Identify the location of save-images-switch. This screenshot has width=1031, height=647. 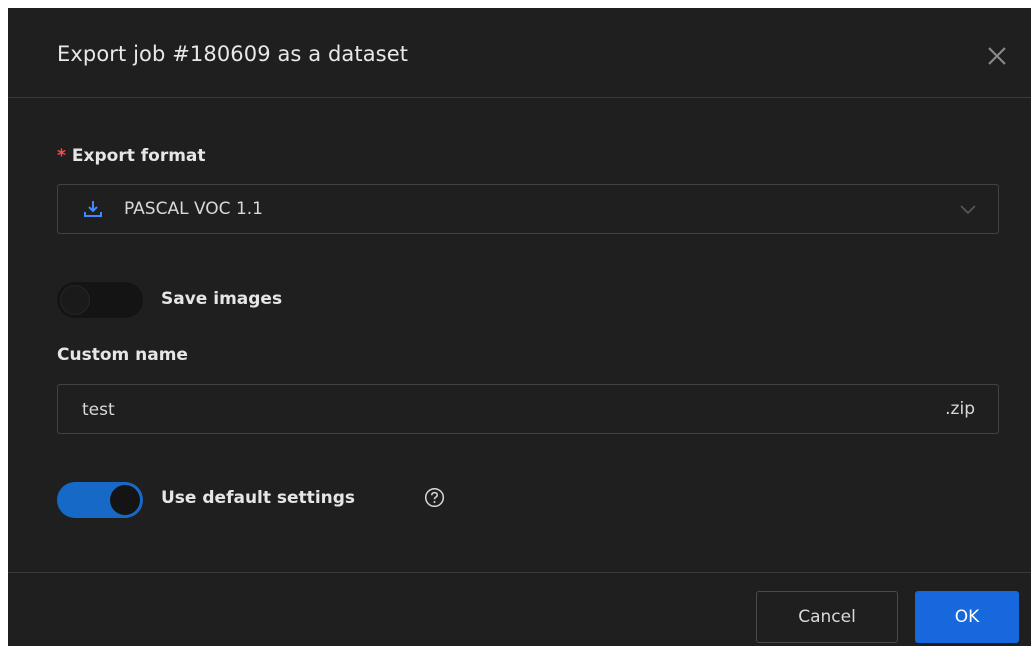
(100, 300).